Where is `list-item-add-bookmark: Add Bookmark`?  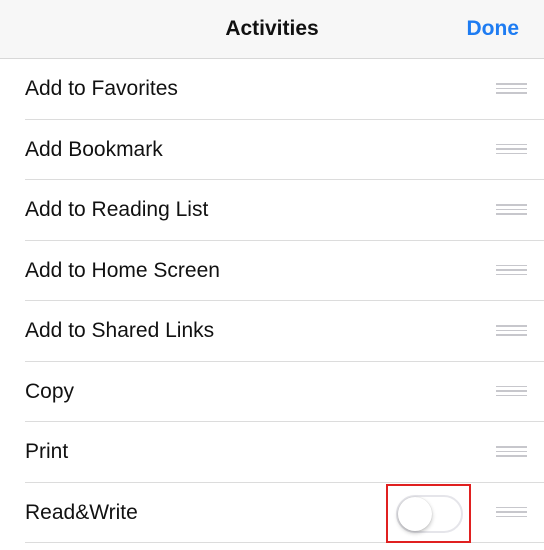
list-item-add-bookmark: Add Bookmark is located at coordinates (272, 150).